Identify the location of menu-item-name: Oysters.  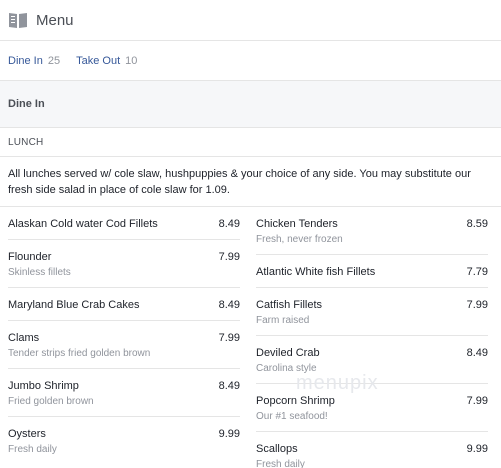
(27, 434).